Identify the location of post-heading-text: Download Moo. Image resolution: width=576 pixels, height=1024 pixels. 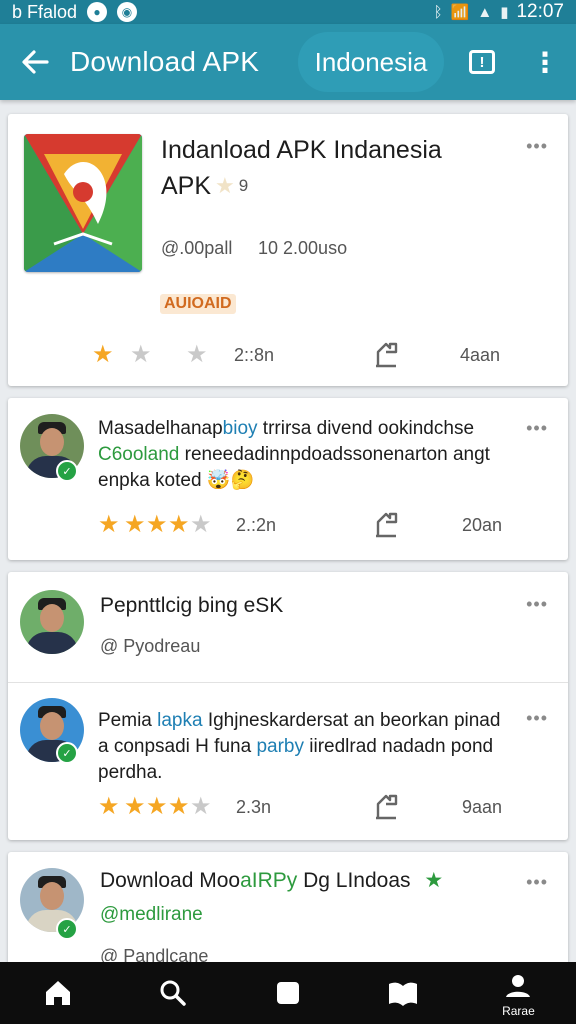
(170, 880).